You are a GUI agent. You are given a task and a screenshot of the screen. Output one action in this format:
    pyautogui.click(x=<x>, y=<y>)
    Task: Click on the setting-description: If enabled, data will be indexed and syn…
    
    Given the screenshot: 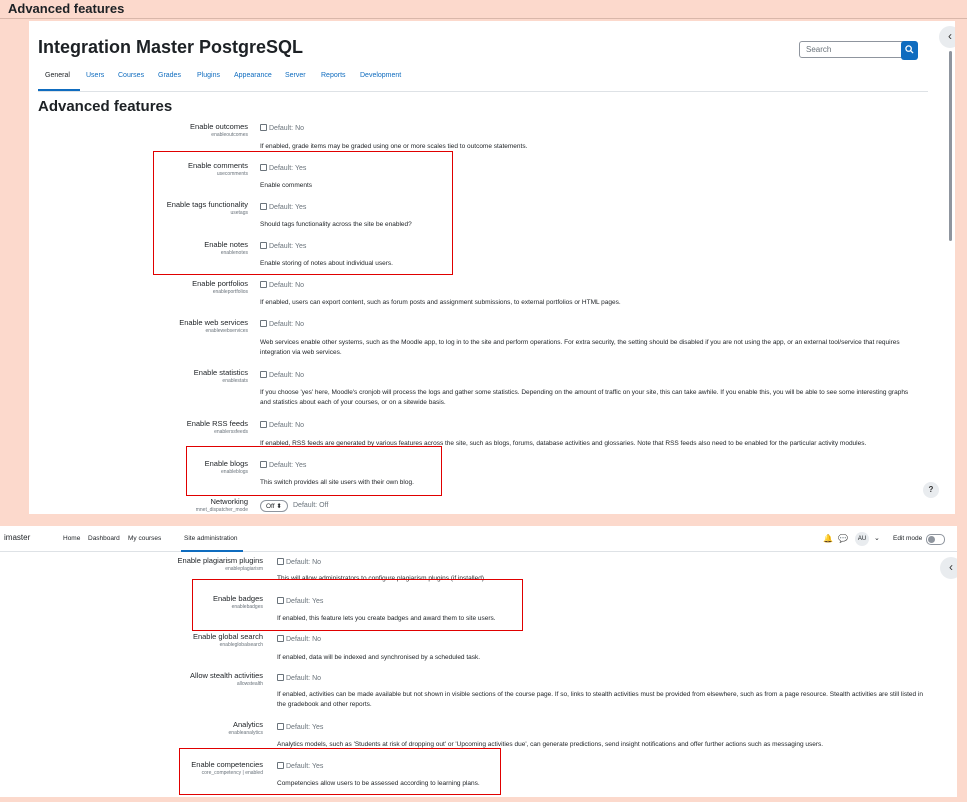 What is the action you would take?
    pyautogui.click(x=379, y=657)
    